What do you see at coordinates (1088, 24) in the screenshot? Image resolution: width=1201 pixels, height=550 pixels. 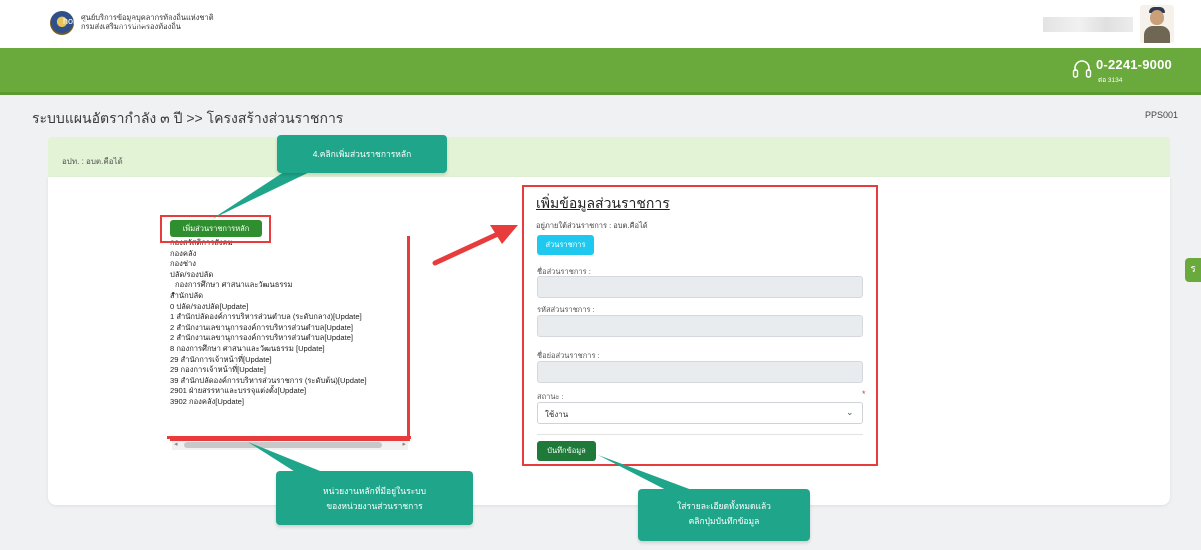 I see `user-name-redacted` at bounding box center [1088, 24].